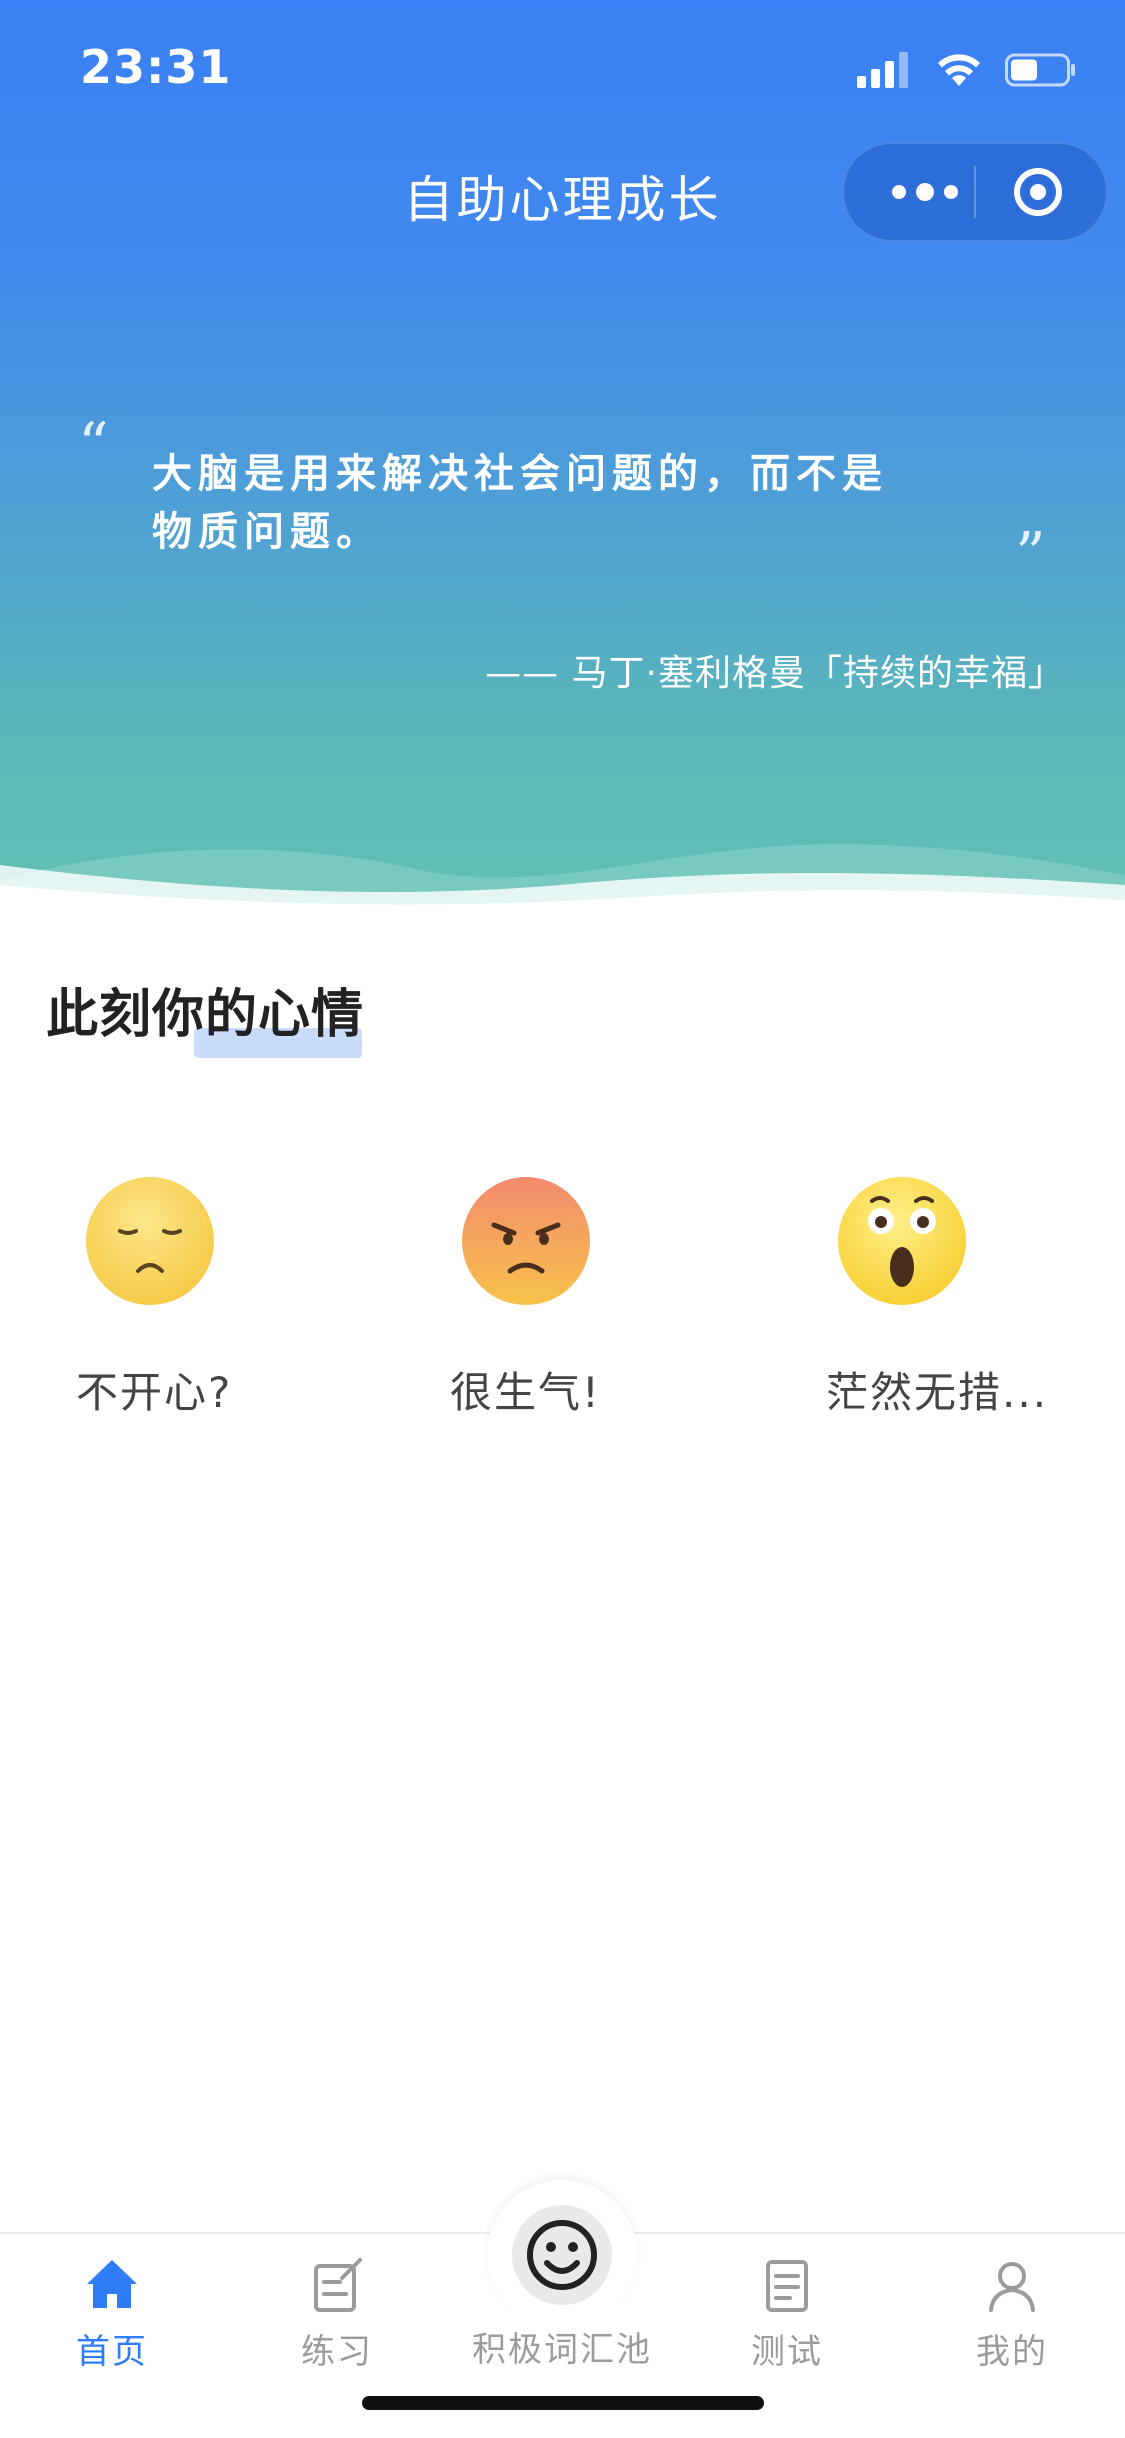 The image size is (1125, 2438). What do you see at coordinates (1012, 2352) in the screenshot?
I see `tab-label: 我的` at bounding box center [1012, 2352].